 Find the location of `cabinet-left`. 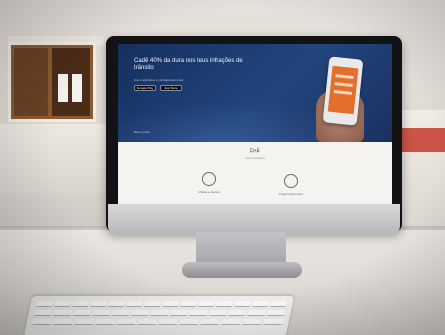

cabinet-left is located at coordinates (60, 159).